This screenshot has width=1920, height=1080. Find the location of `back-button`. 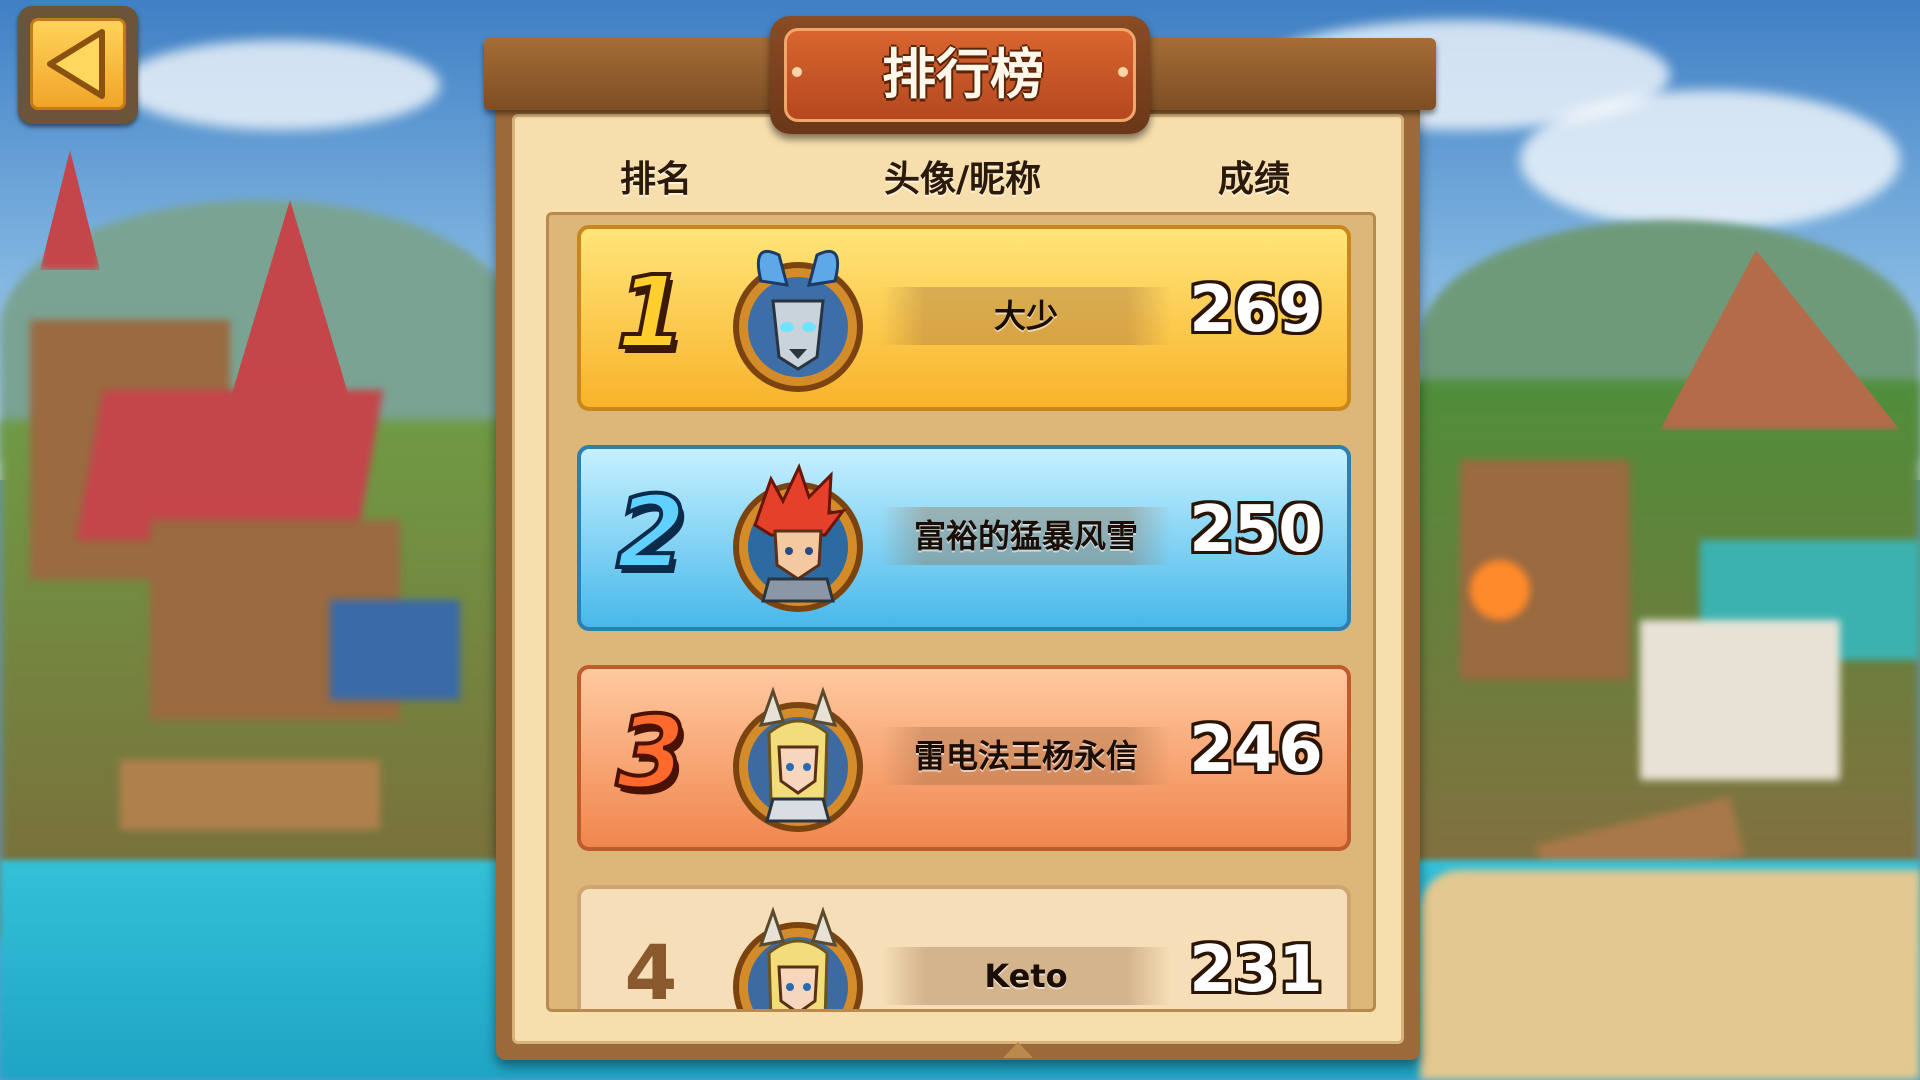

back-button is located at coordinates (78, 65).